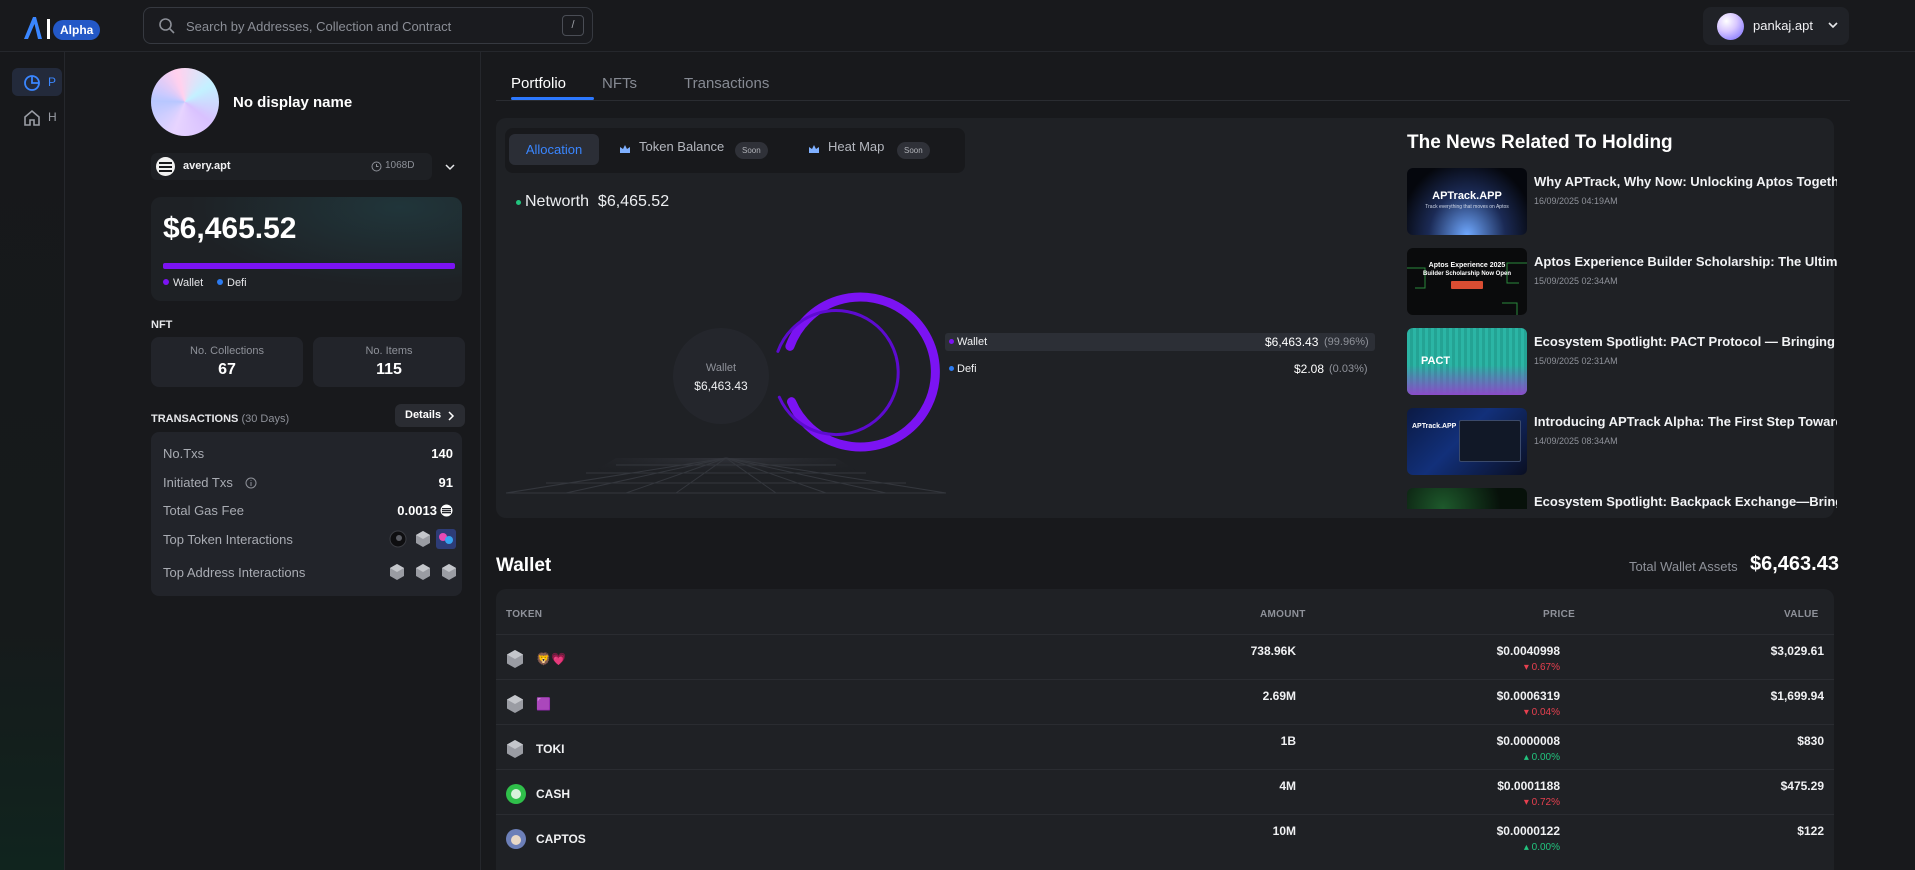  What do you see at coordinates (207, 166) in the screenshot?
I see `account-name: avery.apt` at bounding box center [207, 166].